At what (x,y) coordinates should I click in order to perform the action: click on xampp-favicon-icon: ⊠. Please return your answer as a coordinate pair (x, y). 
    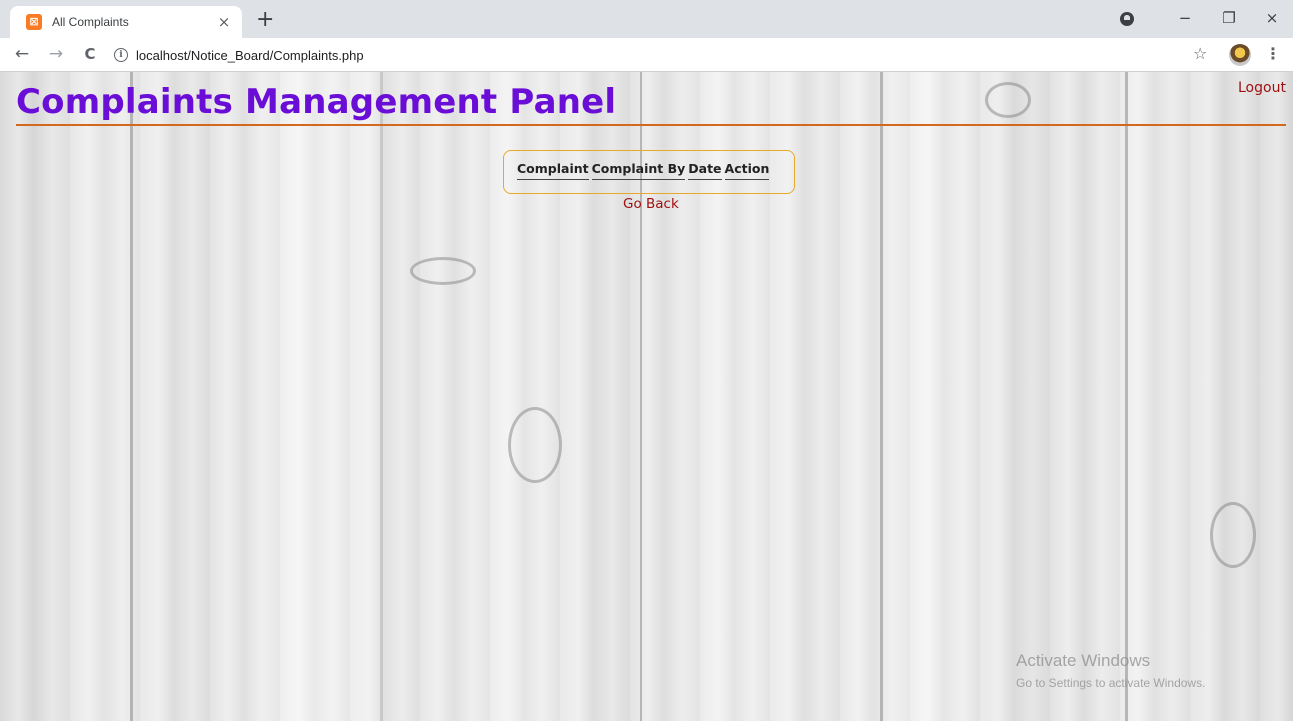
    Looking at the image, I should click on (34, 22).